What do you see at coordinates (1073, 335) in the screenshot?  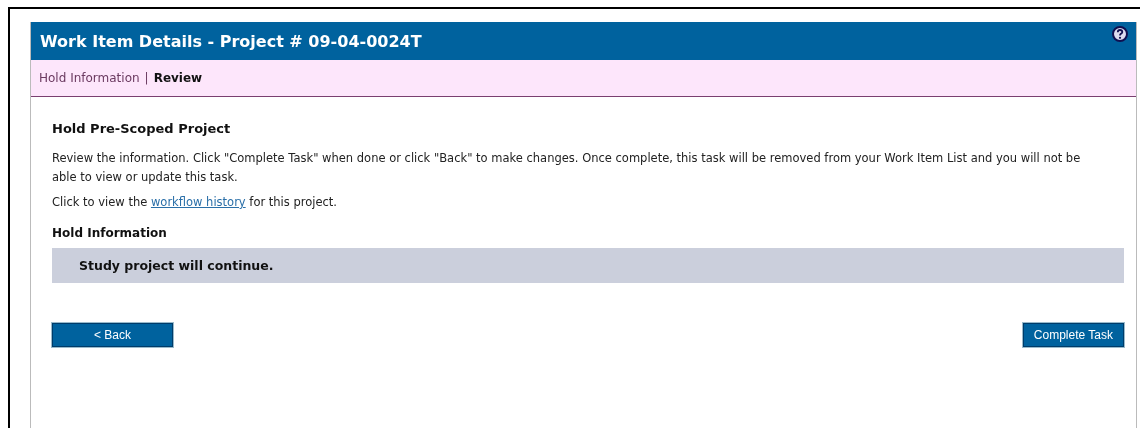 I see `complete-task-button: Complete Task` at bounding box center [1073, 335].